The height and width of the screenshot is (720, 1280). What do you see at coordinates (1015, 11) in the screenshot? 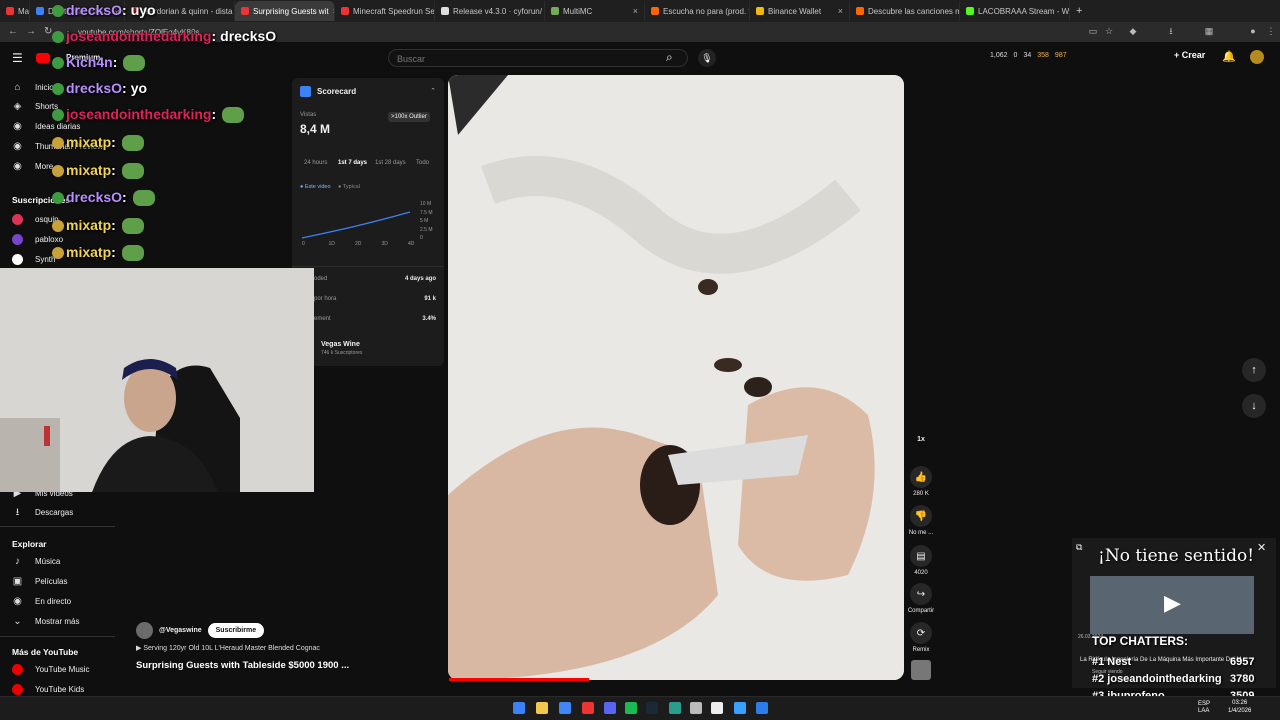
I see `browser-tab: LACOBRAAA Stream - Wi×` at bounding box center [1015, 11].